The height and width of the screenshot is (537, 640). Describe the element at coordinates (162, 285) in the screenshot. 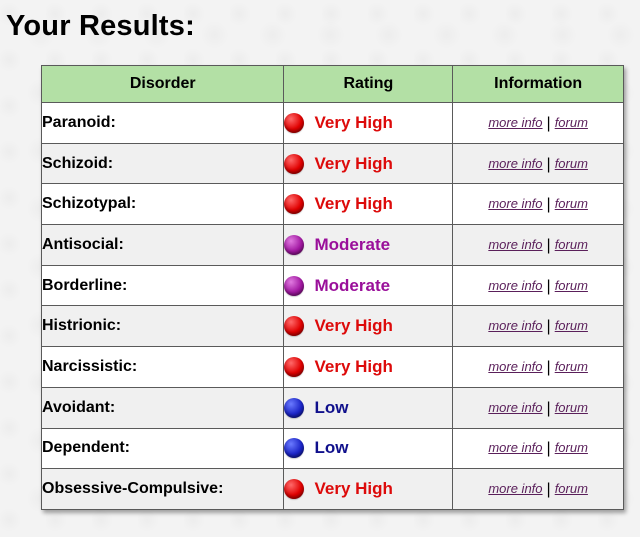

I see `disorder-name: Borderline:` at that location.